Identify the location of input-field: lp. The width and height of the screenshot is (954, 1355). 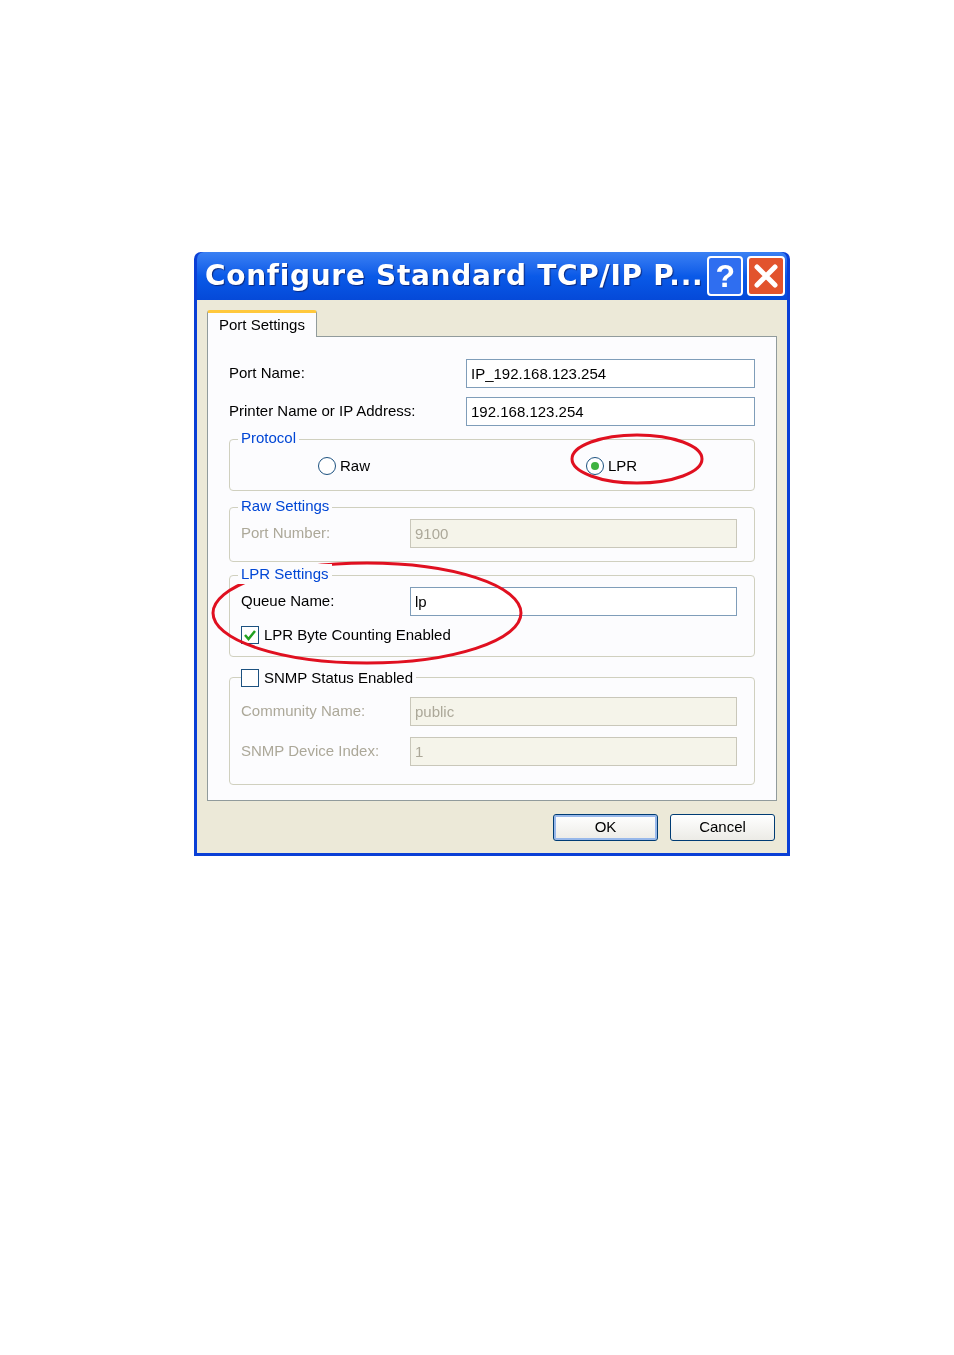
(573, 601).